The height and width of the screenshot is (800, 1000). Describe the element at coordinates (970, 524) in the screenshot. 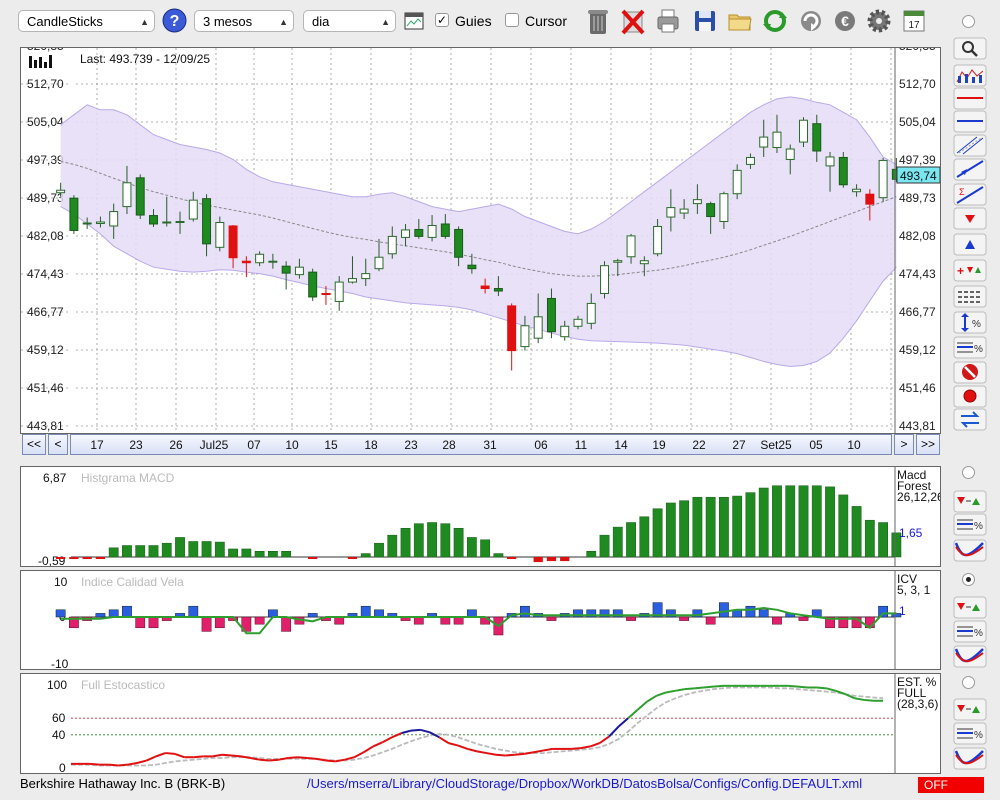

I see `macd-percent-icon: %` at that location.